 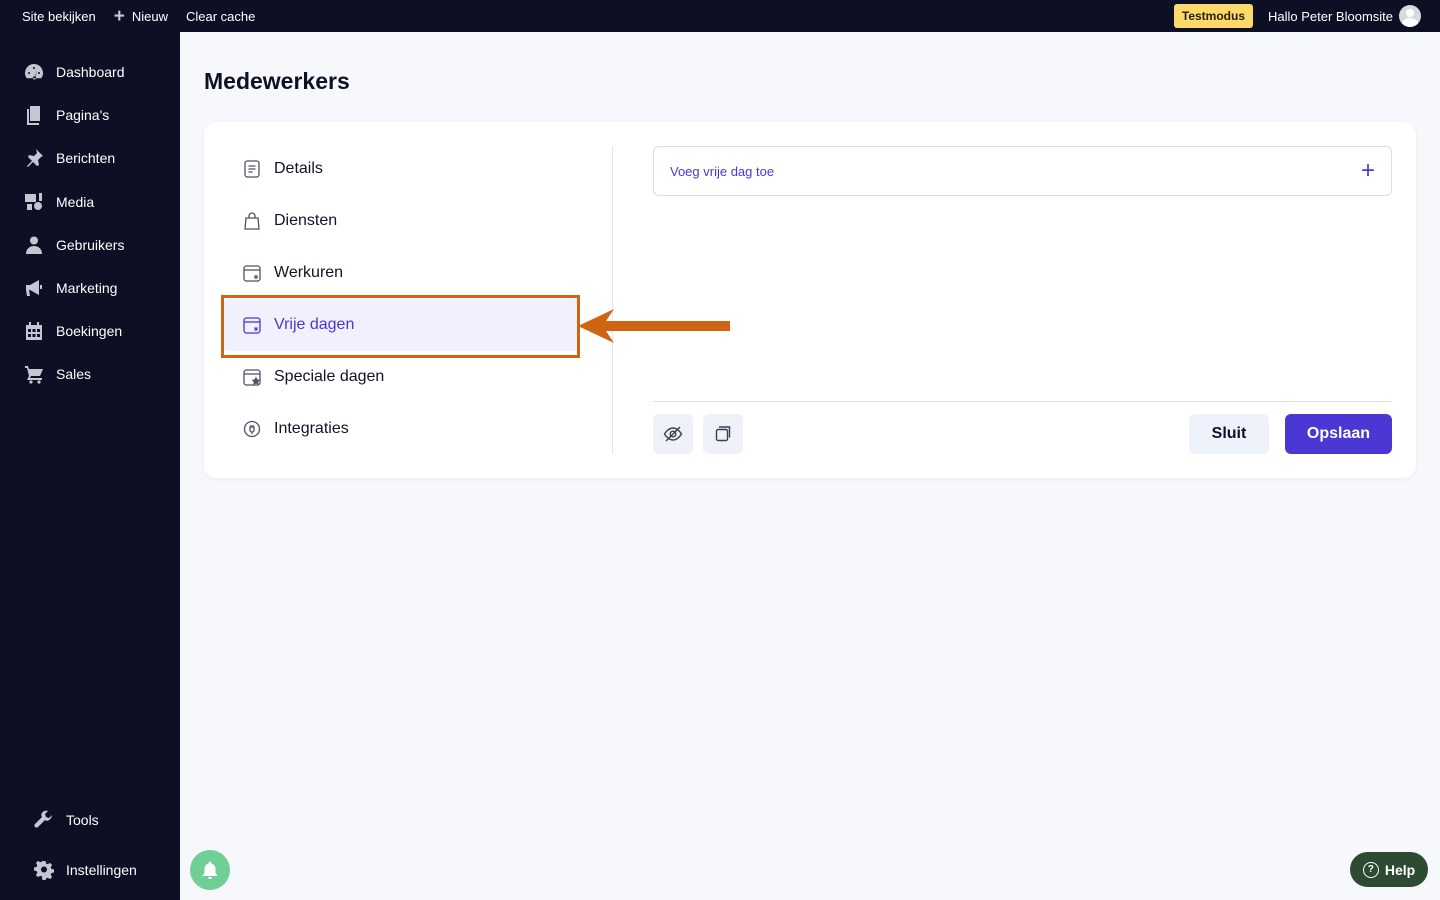 I want to click on sidebar-item-sales: Sales, so click(x=57, y=374).